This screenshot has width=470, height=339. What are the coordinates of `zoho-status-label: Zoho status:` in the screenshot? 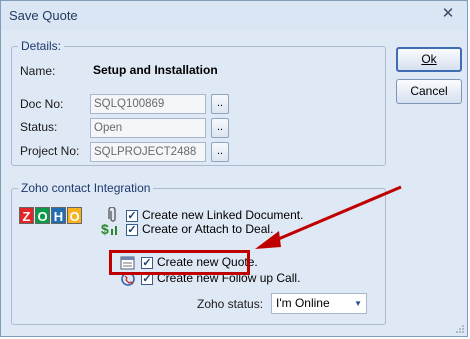 It's located at (230, 304).